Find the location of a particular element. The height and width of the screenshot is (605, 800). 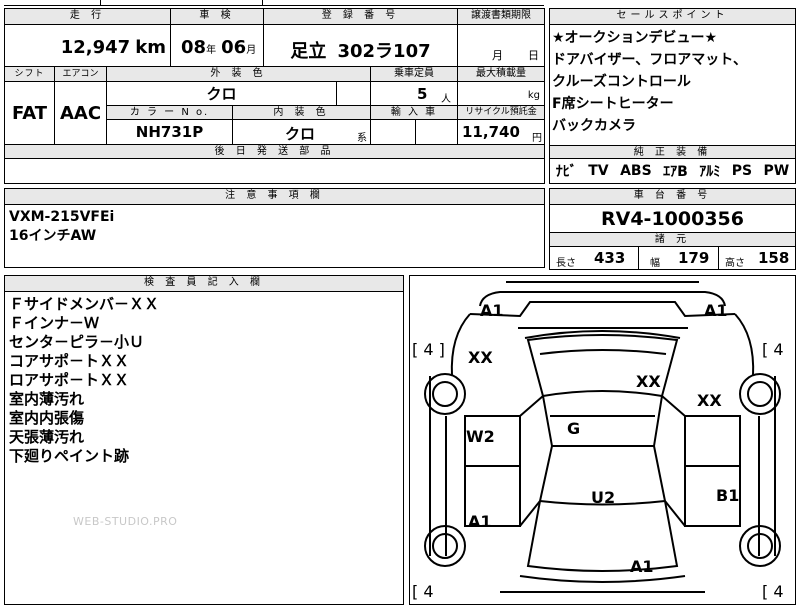

mileage-header: 走 行 is located at coordinates (88, 17).